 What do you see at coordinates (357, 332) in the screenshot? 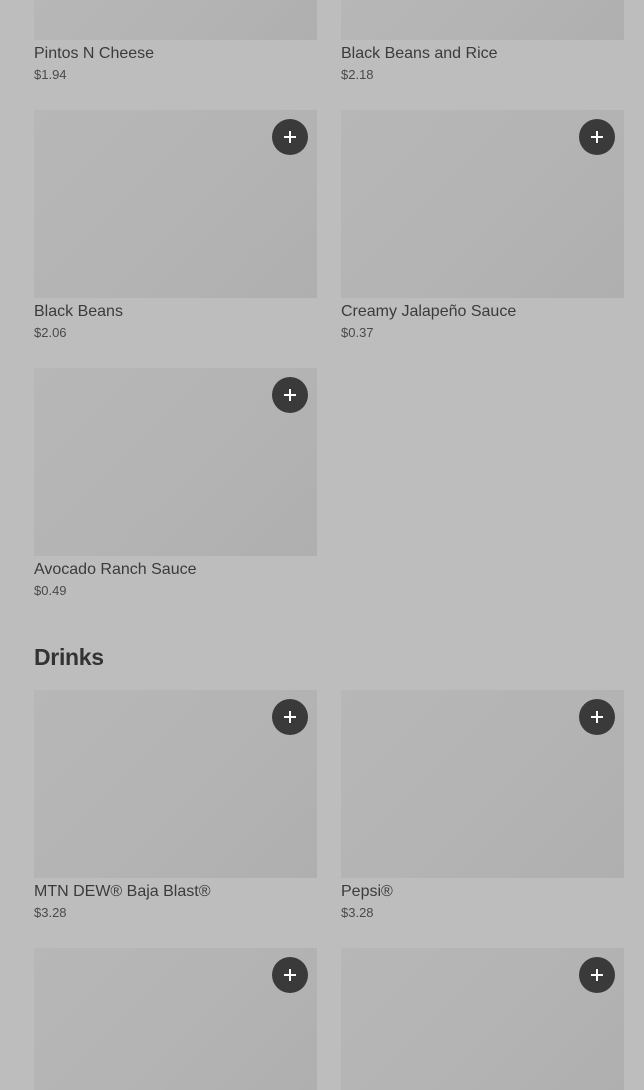
I see `item-price: $0.37` at bounding box center [357, 332].